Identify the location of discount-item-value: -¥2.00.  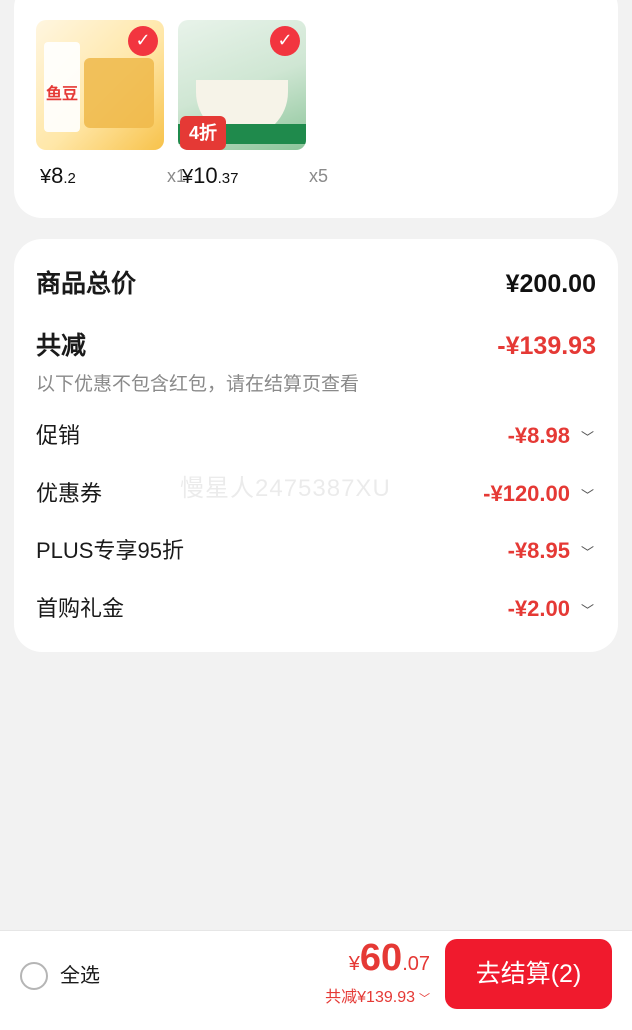
(538, 608).